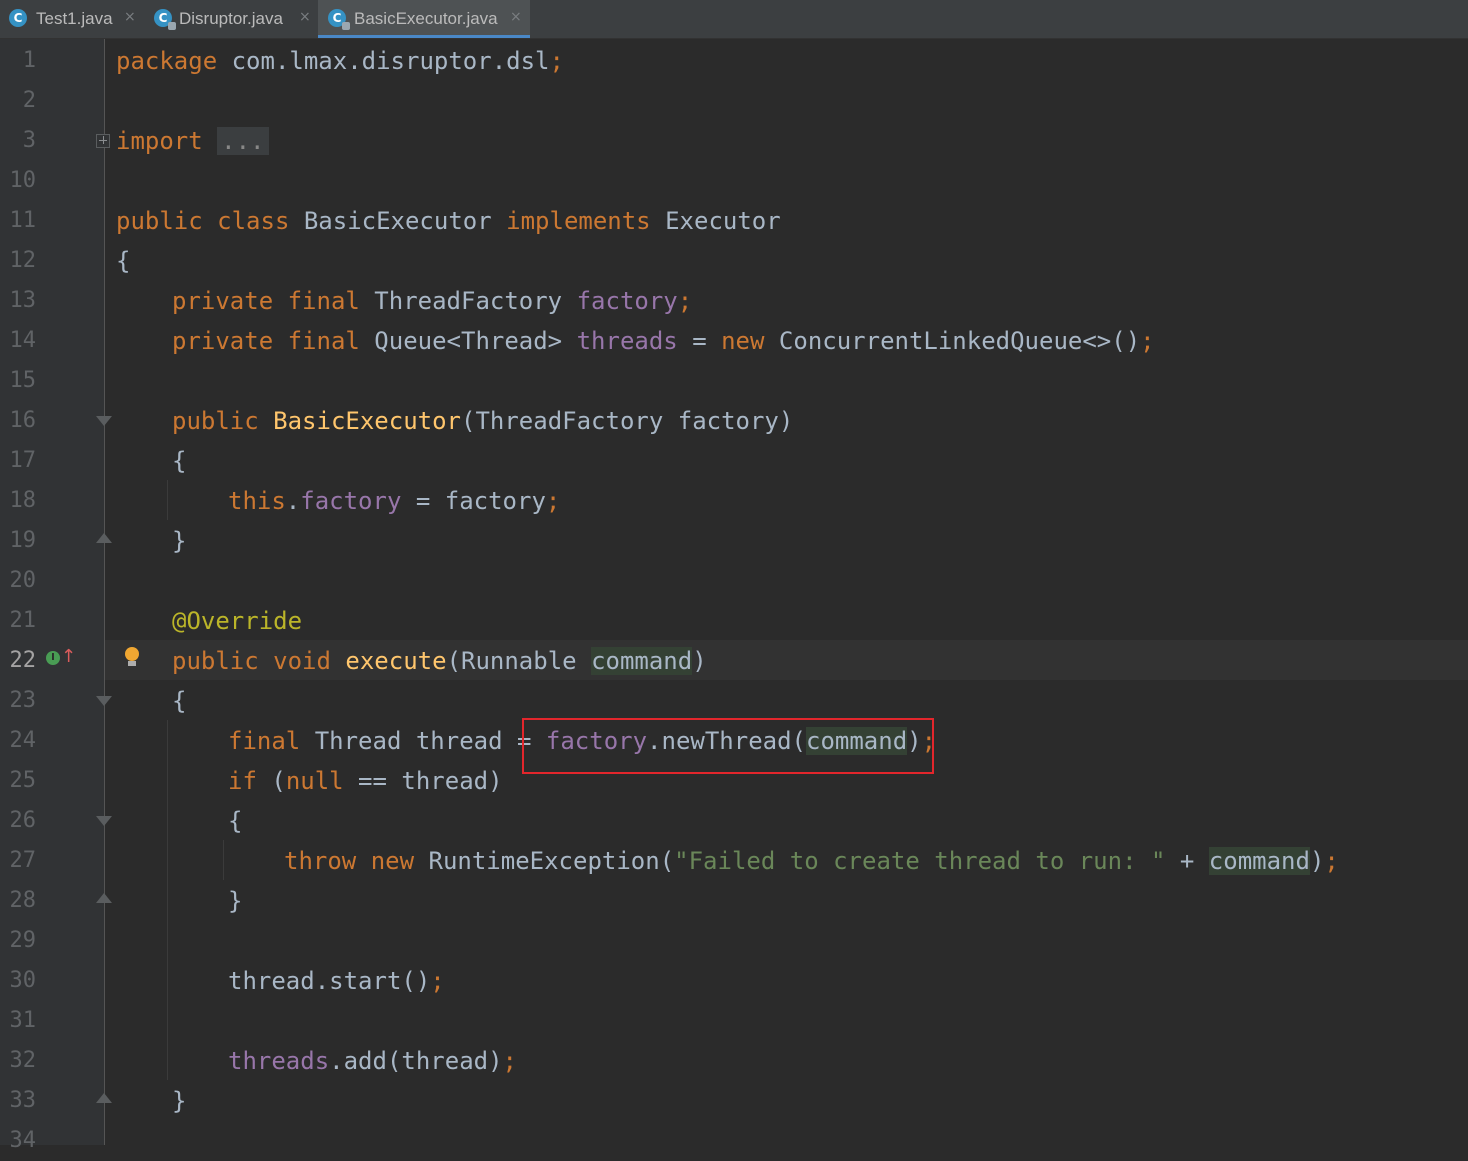 The height and width of the screenshot is (1161, 1468). I want to click on line-number: 1, so click(29, 60).